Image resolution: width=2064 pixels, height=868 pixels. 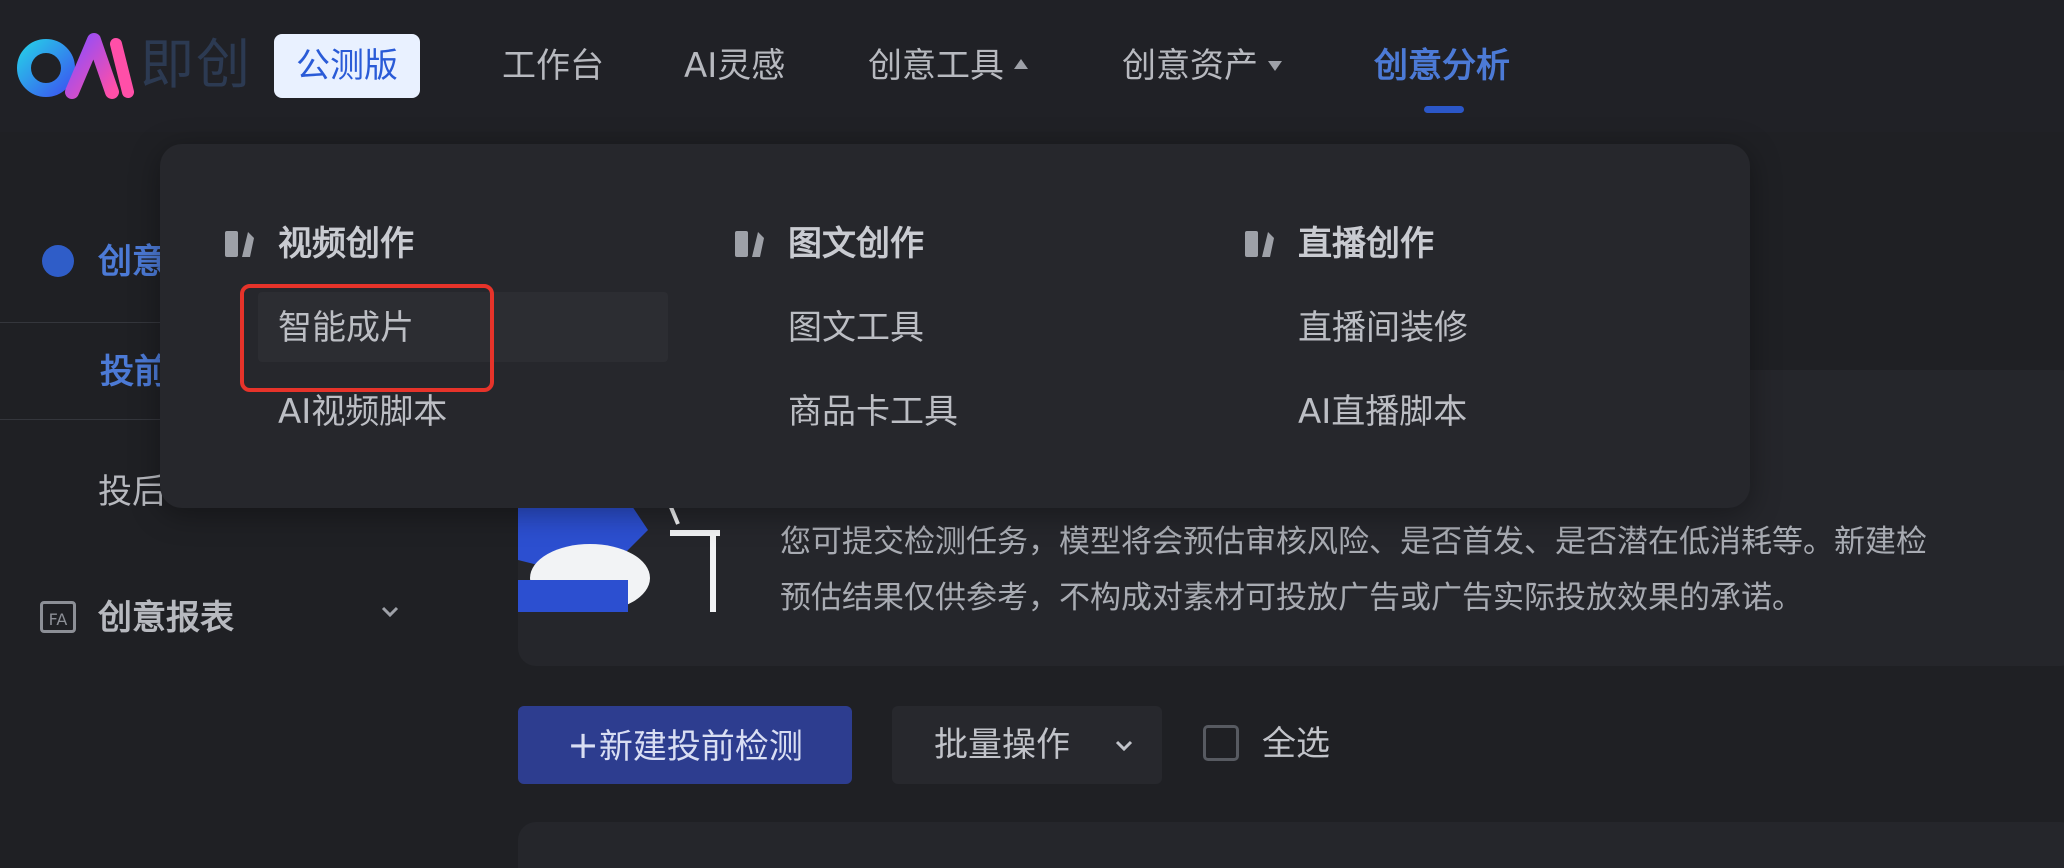 I want to click on brand-name: 即创, so click(x=196, y=64).